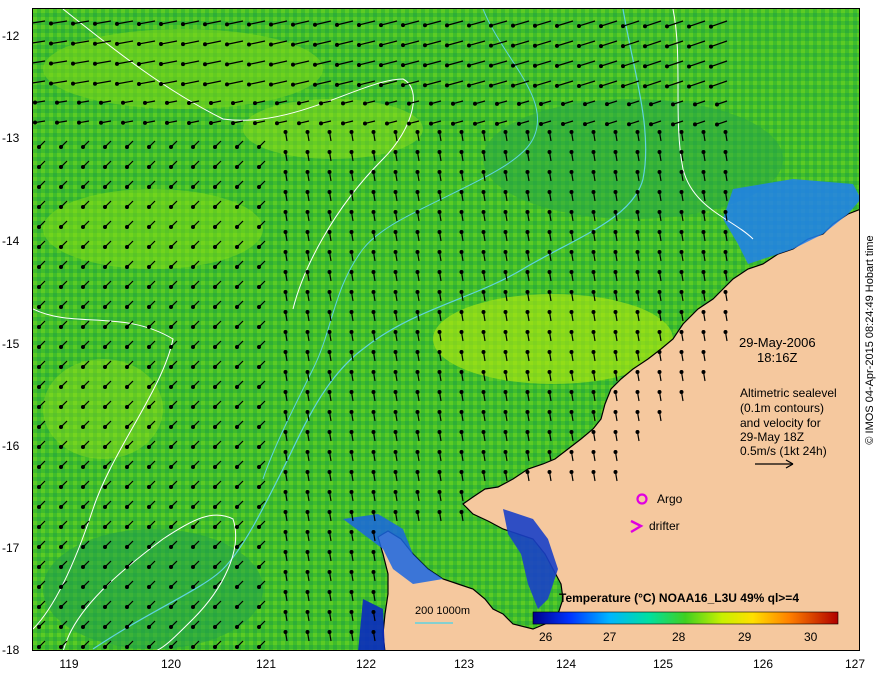  I want to click on colorbar, so click(685, 618).